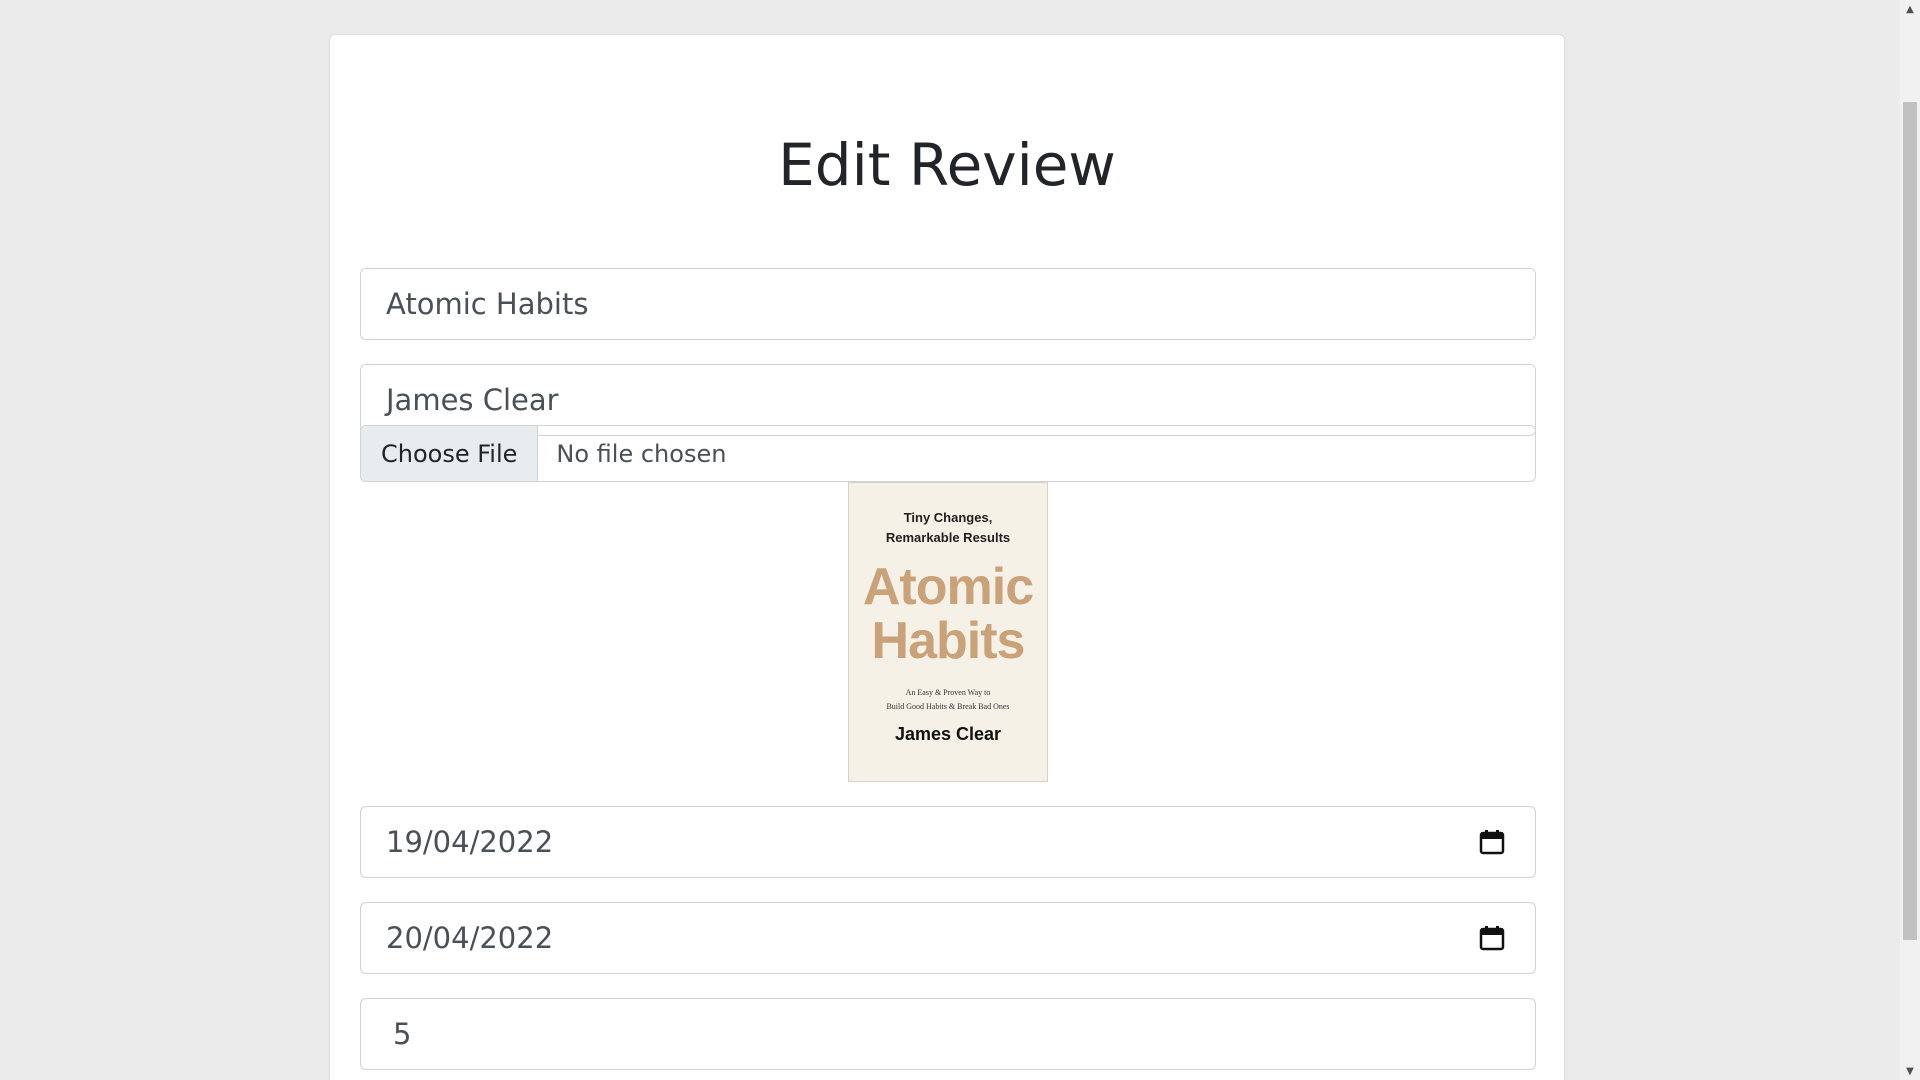 Image resolution: width=1920 pixels, height=1080 pixels. I want to click on cover-tagline-line2: Remarkable Results, so click(948, 537).